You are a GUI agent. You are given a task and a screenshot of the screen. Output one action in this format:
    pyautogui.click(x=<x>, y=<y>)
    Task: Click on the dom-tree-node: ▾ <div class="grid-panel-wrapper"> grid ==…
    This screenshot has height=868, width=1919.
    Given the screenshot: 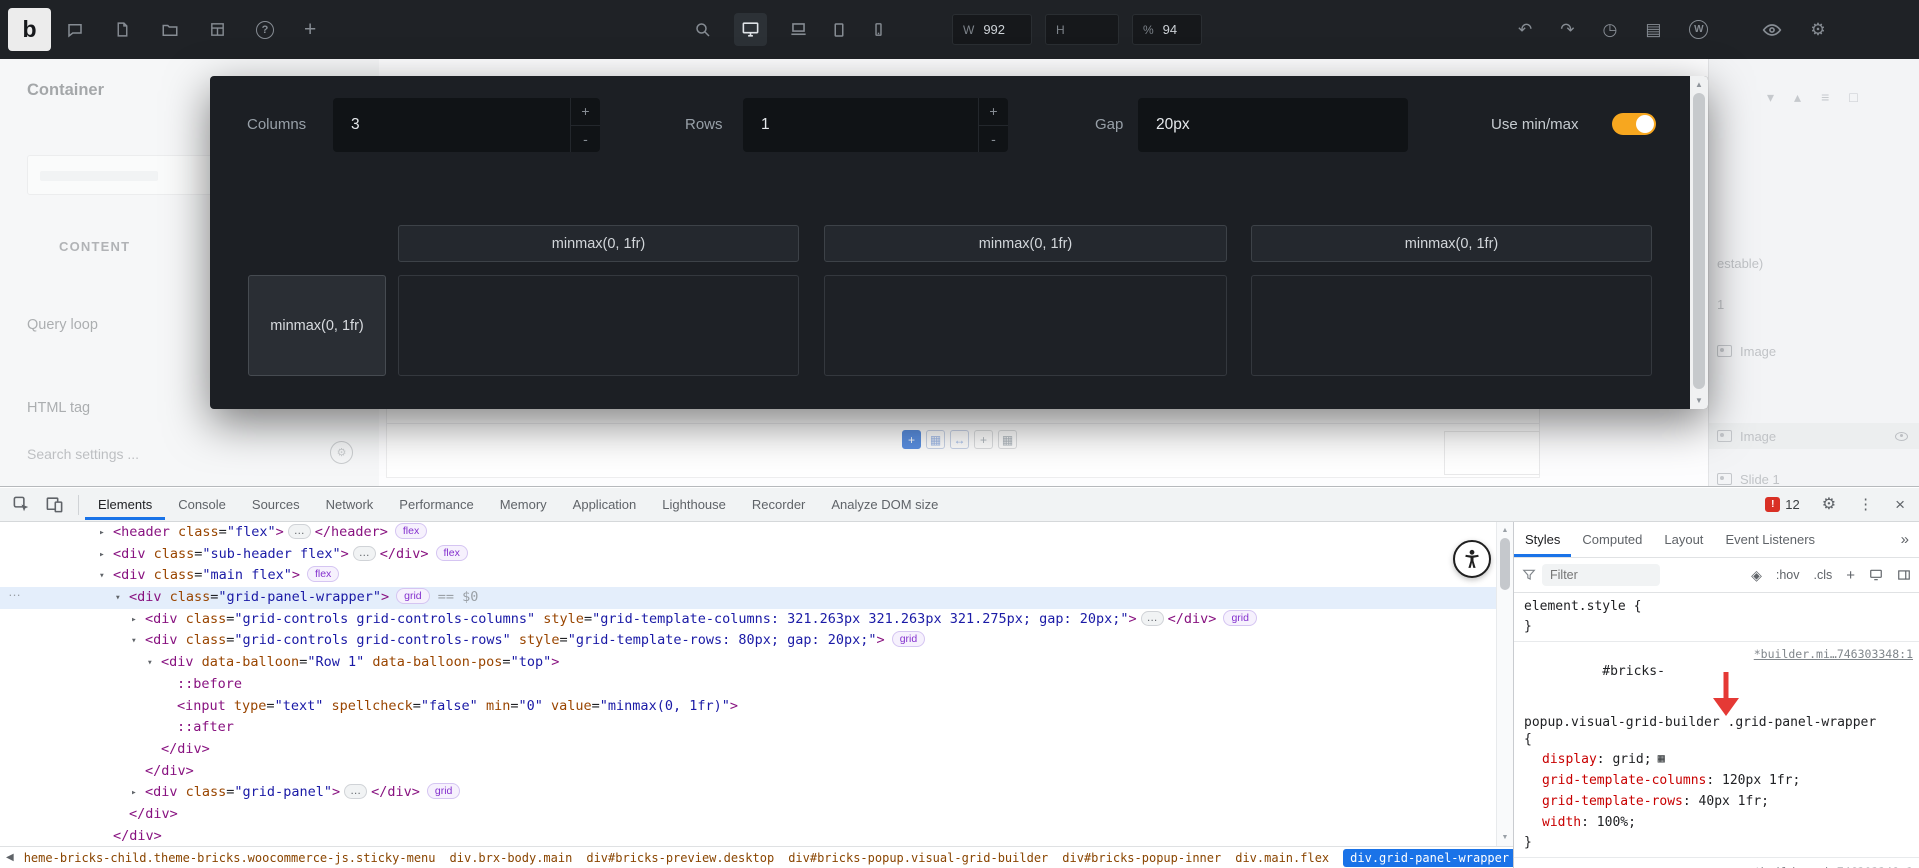 What is the action you would take?
    pyautogui.click(x=748, y=598)
    